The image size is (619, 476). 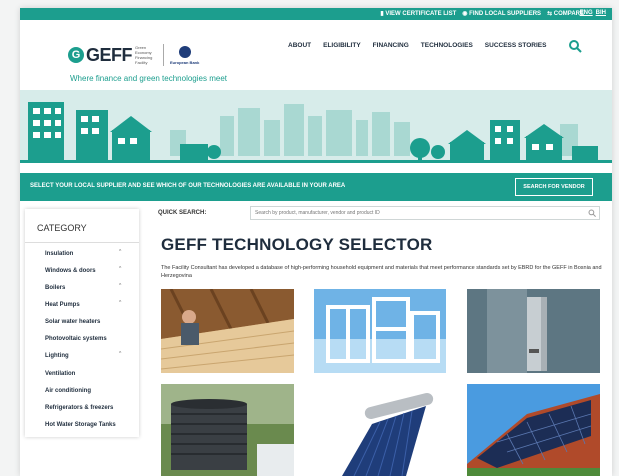 I want to click on geff-logo-name: GEFF, so click(x=109, y=54).